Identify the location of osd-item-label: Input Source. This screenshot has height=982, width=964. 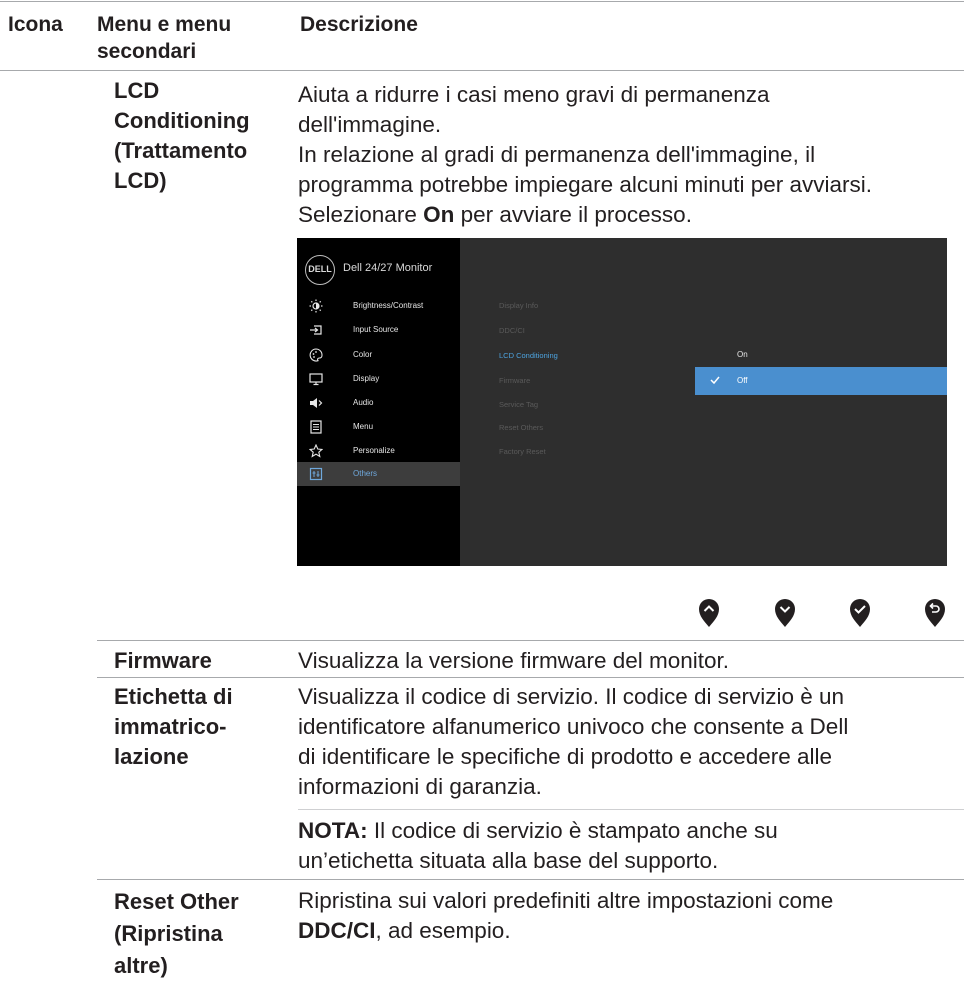
(376, 329).